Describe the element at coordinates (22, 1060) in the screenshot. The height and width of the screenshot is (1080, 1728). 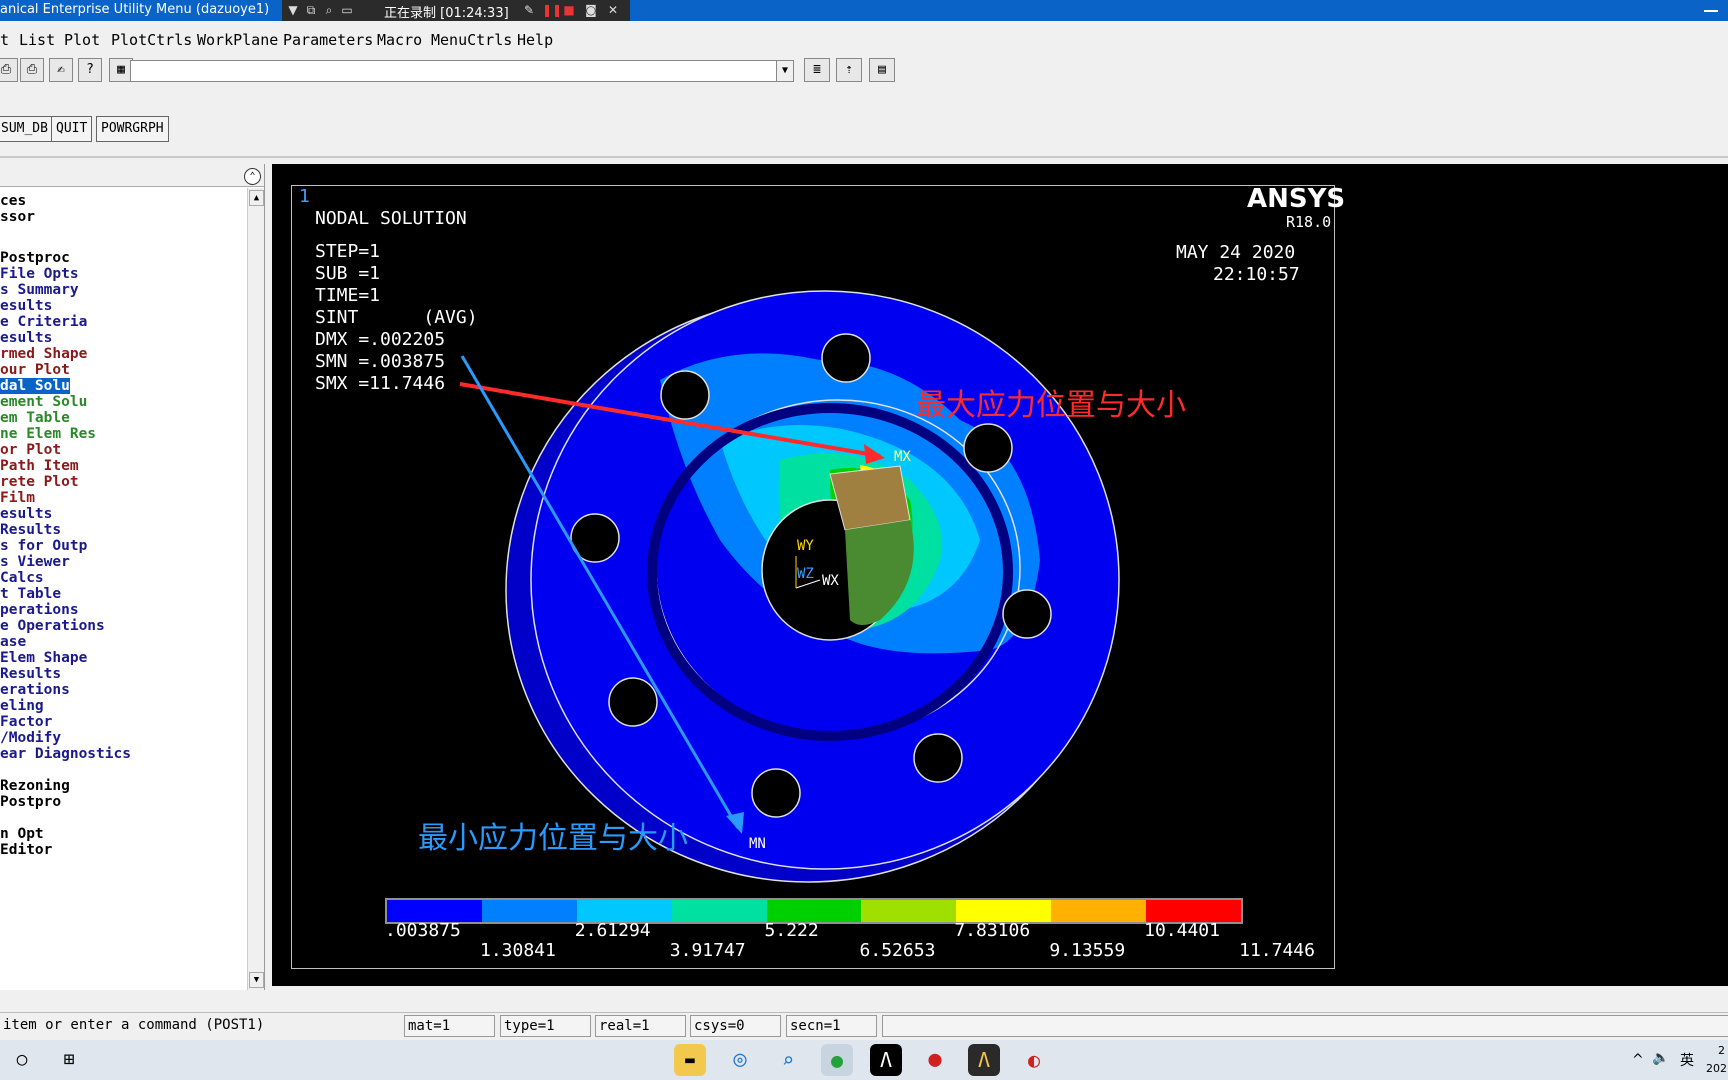
I see `search-icon: ○` at that location.